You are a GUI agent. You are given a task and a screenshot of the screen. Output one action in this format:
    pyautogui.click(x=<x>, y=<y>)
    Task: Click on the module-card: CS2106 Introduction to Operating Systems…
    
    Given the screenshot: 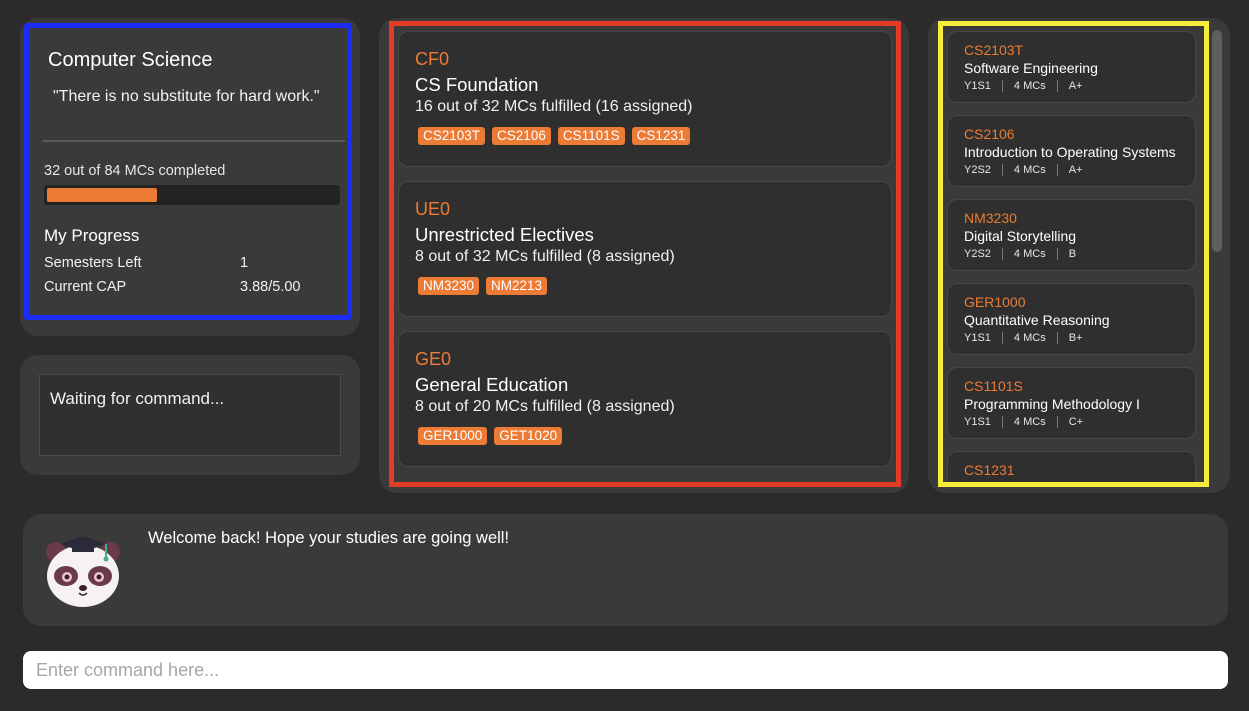 What is the action you would take?
    pyautogui.click(x=1071, y=151)
    